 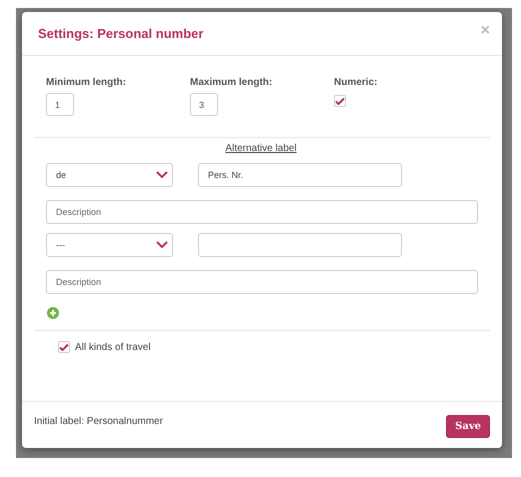 What do you see at coordinates (340, 101) in the screenshot?
I see `numeric-checkbox` at bounding box center [340, 101].